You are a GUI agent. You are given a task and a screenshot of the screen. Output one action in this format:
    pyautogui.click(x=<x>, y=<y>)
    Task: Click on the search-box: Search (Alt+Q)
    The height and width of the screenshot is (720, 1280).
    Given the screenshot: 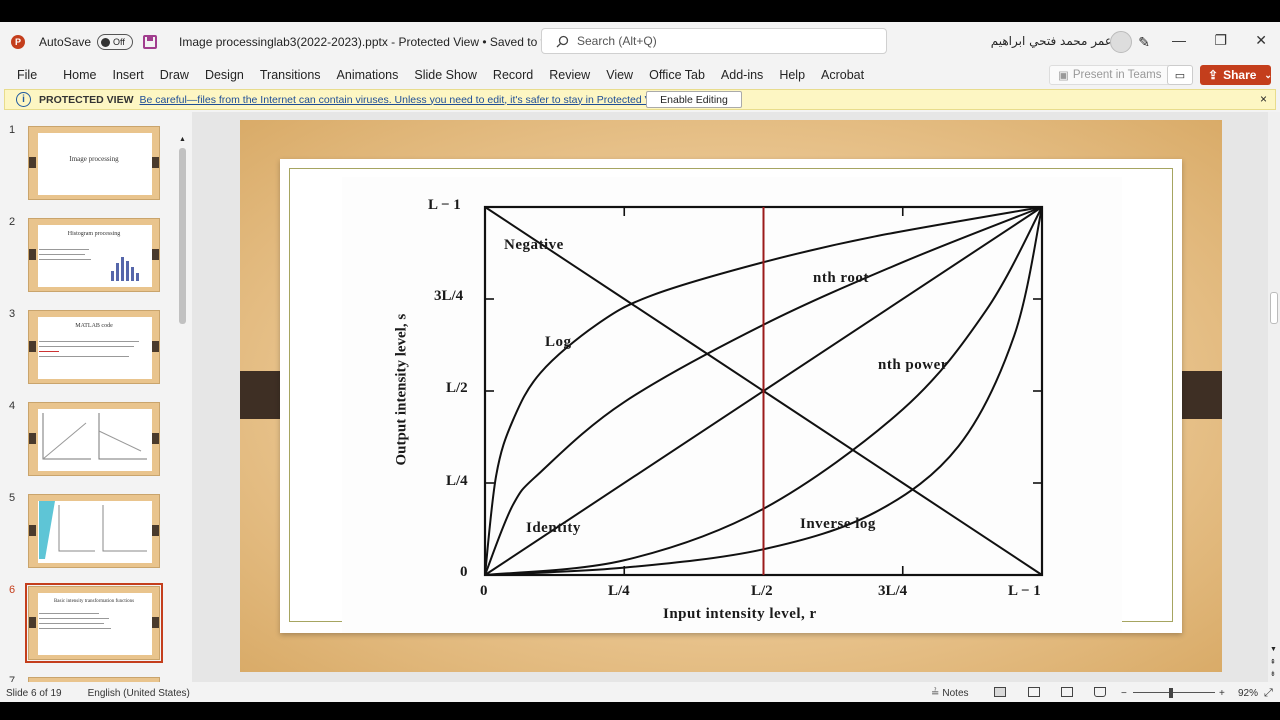 What is the action you would take?
    pyautogui.click(x=714, y=41)
    